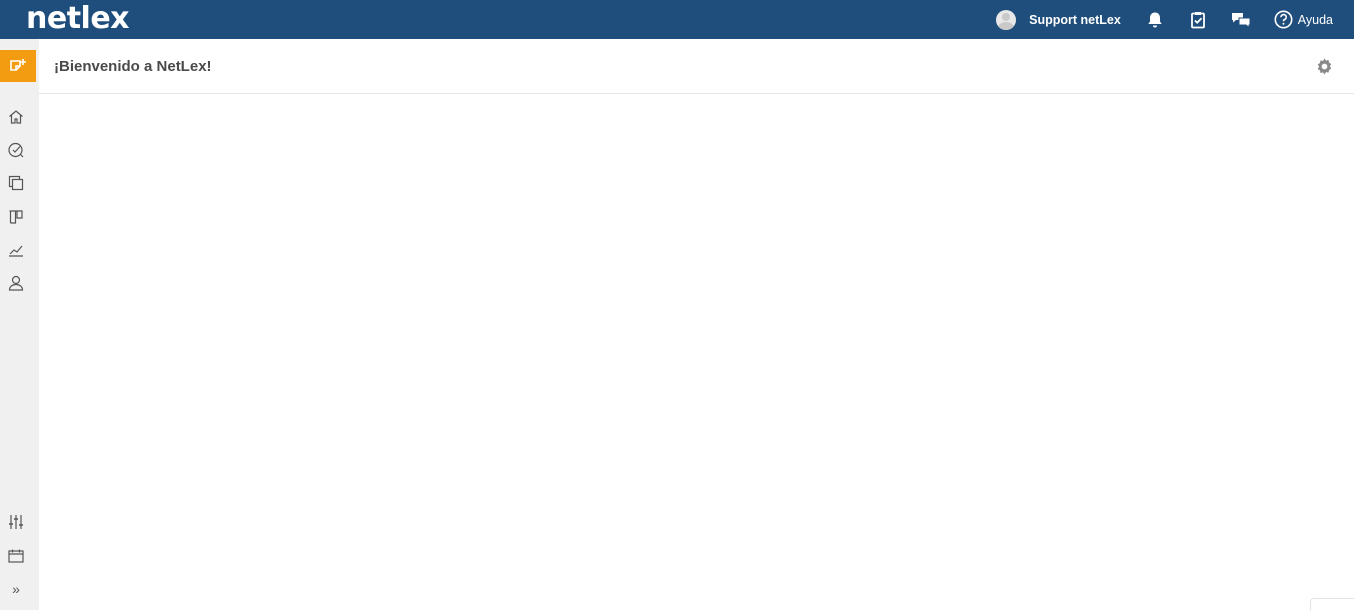 The height and width of the screenshot is (610, 1354). I want to click on chart-icon, so click(16, 251).